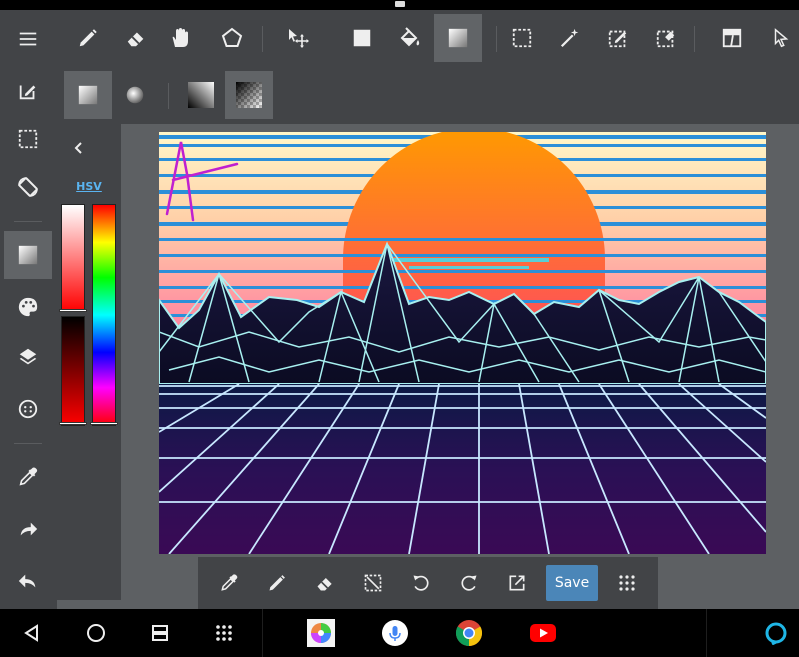 The width and height of the screenshot is (799, 657). Describe the element at coordinates (28, 581) in the screenshot. I see `undo-button` at that location.